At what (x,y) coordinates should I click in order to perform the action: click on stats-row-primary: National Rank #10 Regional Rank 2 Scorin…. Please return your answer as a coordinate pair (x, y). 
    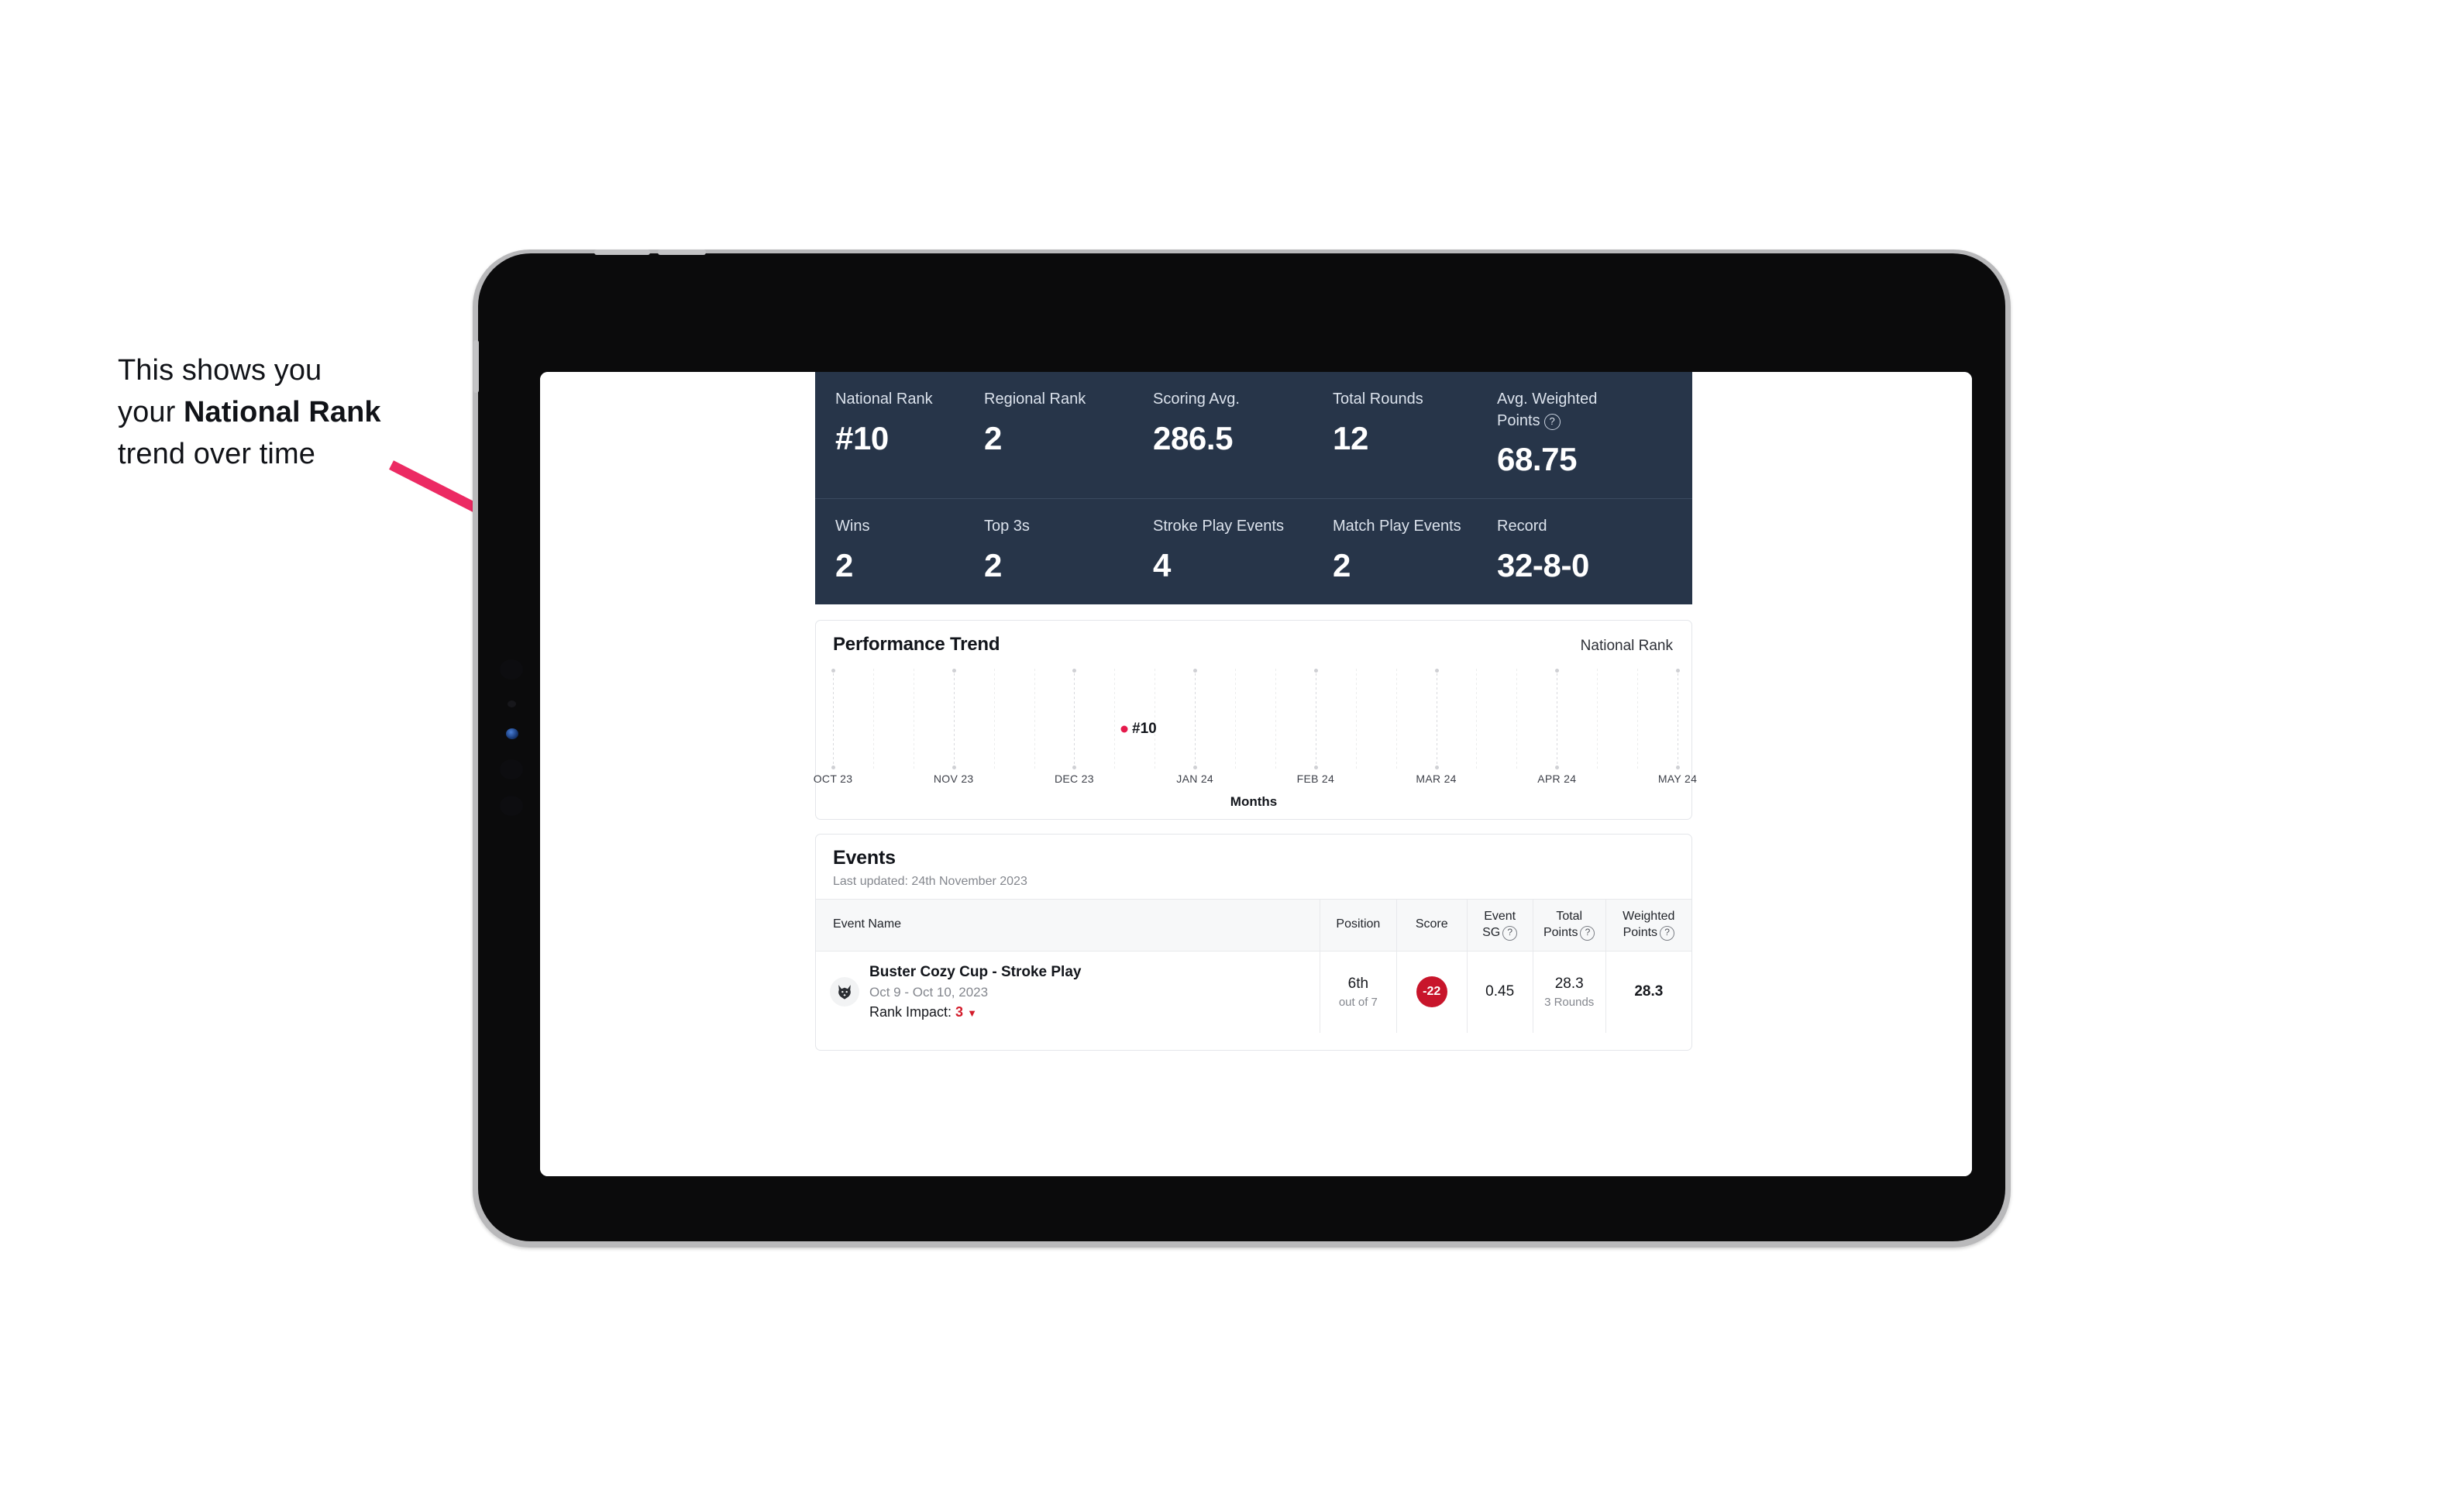
    Looking at the image, I should click on (1253, 435).